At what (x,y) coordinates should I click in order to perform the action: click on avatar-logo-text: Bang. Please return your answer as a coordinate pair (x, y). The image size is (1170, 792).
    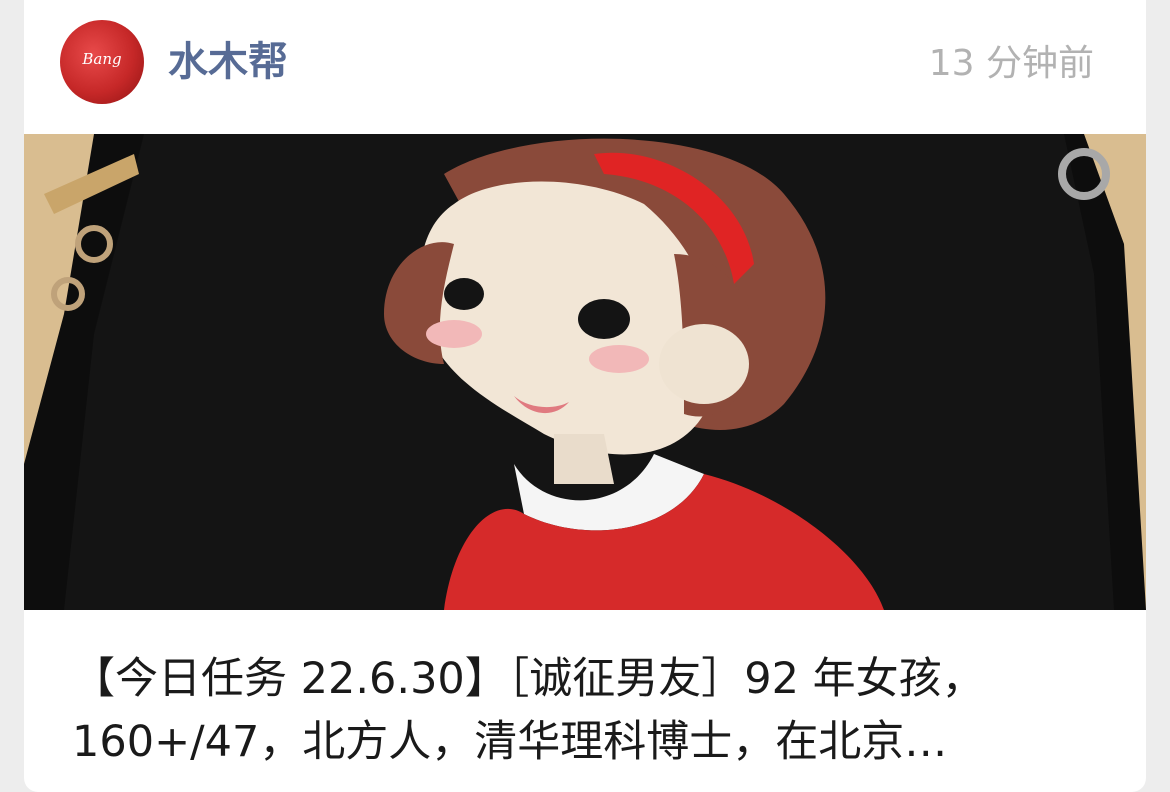
    Looking at the image, I should click on (102, 59).